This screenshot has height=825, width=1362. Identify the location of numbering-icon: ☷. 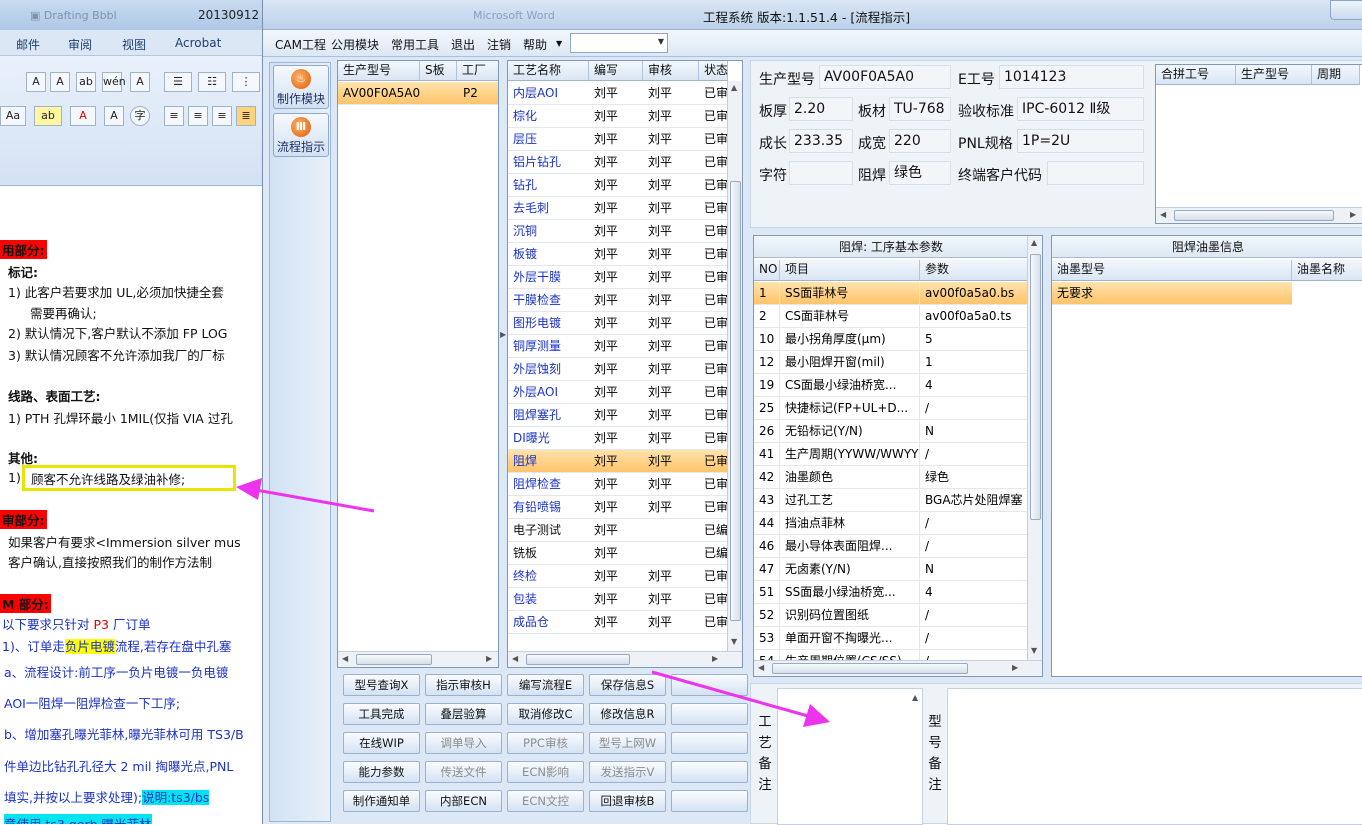
(212, 82).